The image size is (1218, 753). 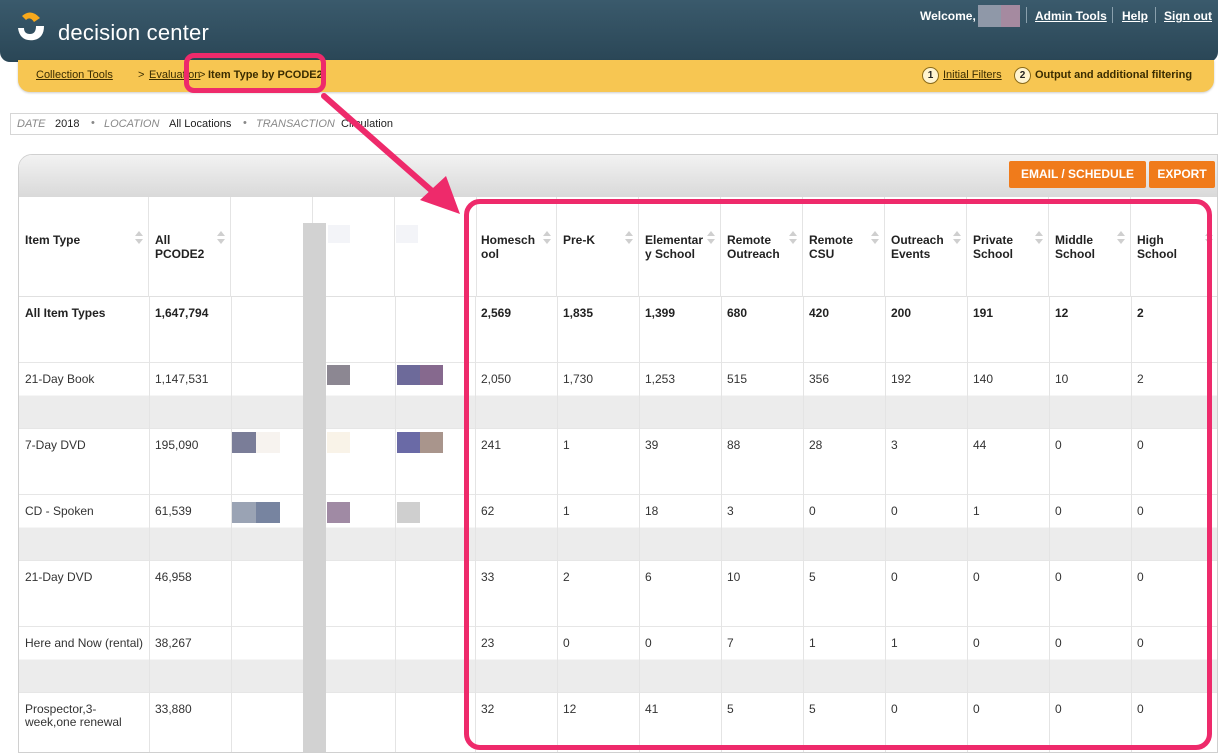 I want to click on count-cell: 140, so click(x=983, y=379).